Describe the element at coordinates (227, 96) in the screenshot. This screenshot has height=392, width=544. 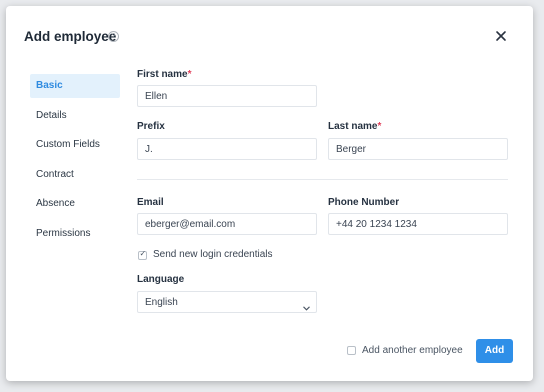
I see `first-name-input: Ellen` at that location.